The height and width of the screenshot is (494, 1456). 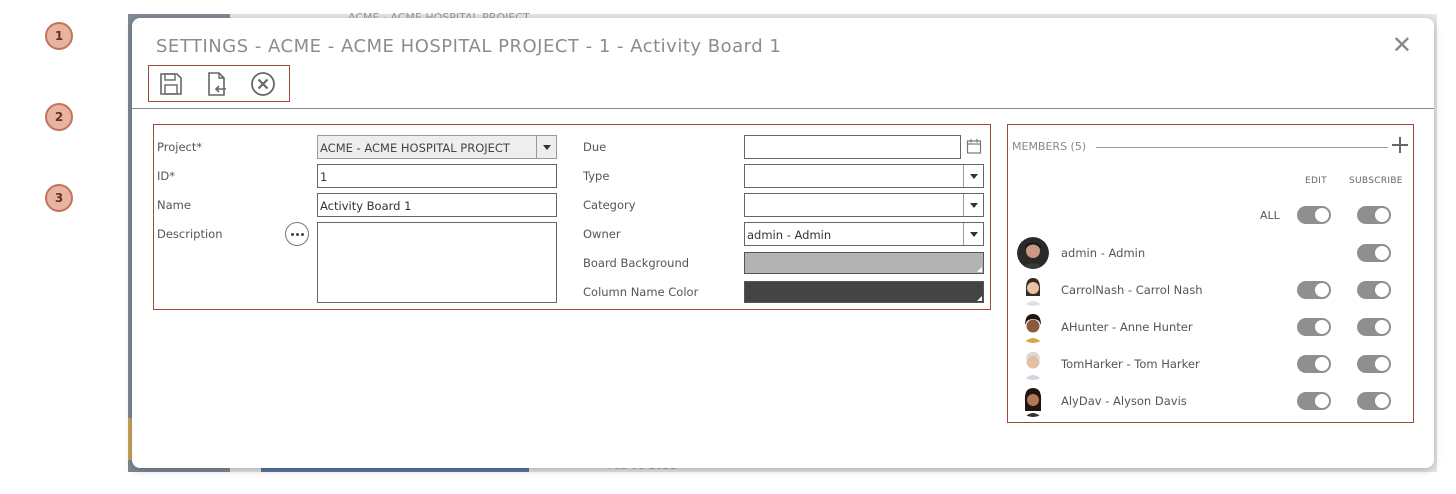 I want to click on owner-label: Owner, so click(x=602, y=234).